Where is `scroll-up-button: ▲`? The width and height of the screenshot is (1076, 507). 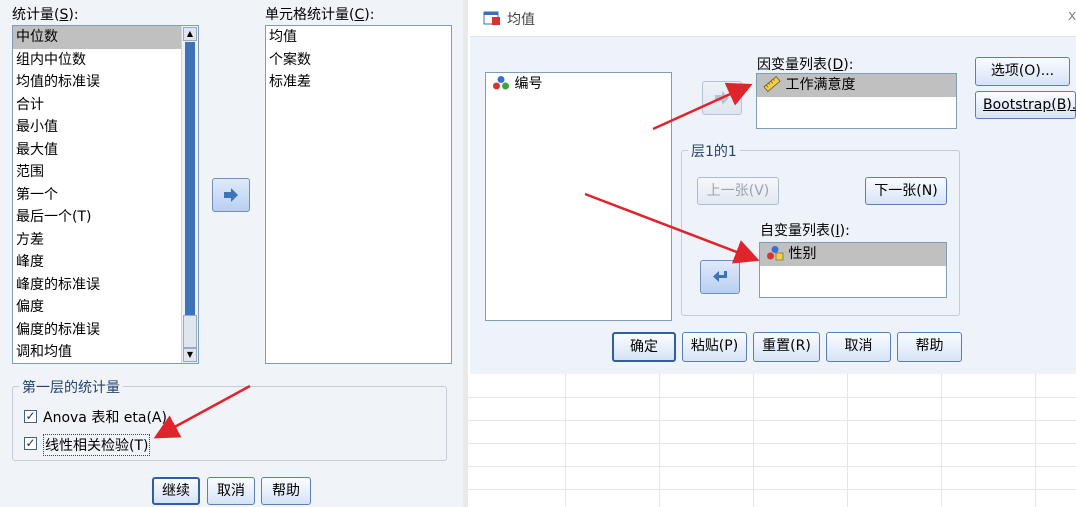
scroll-up-button: ▲ is located at coordinates (190, 34).